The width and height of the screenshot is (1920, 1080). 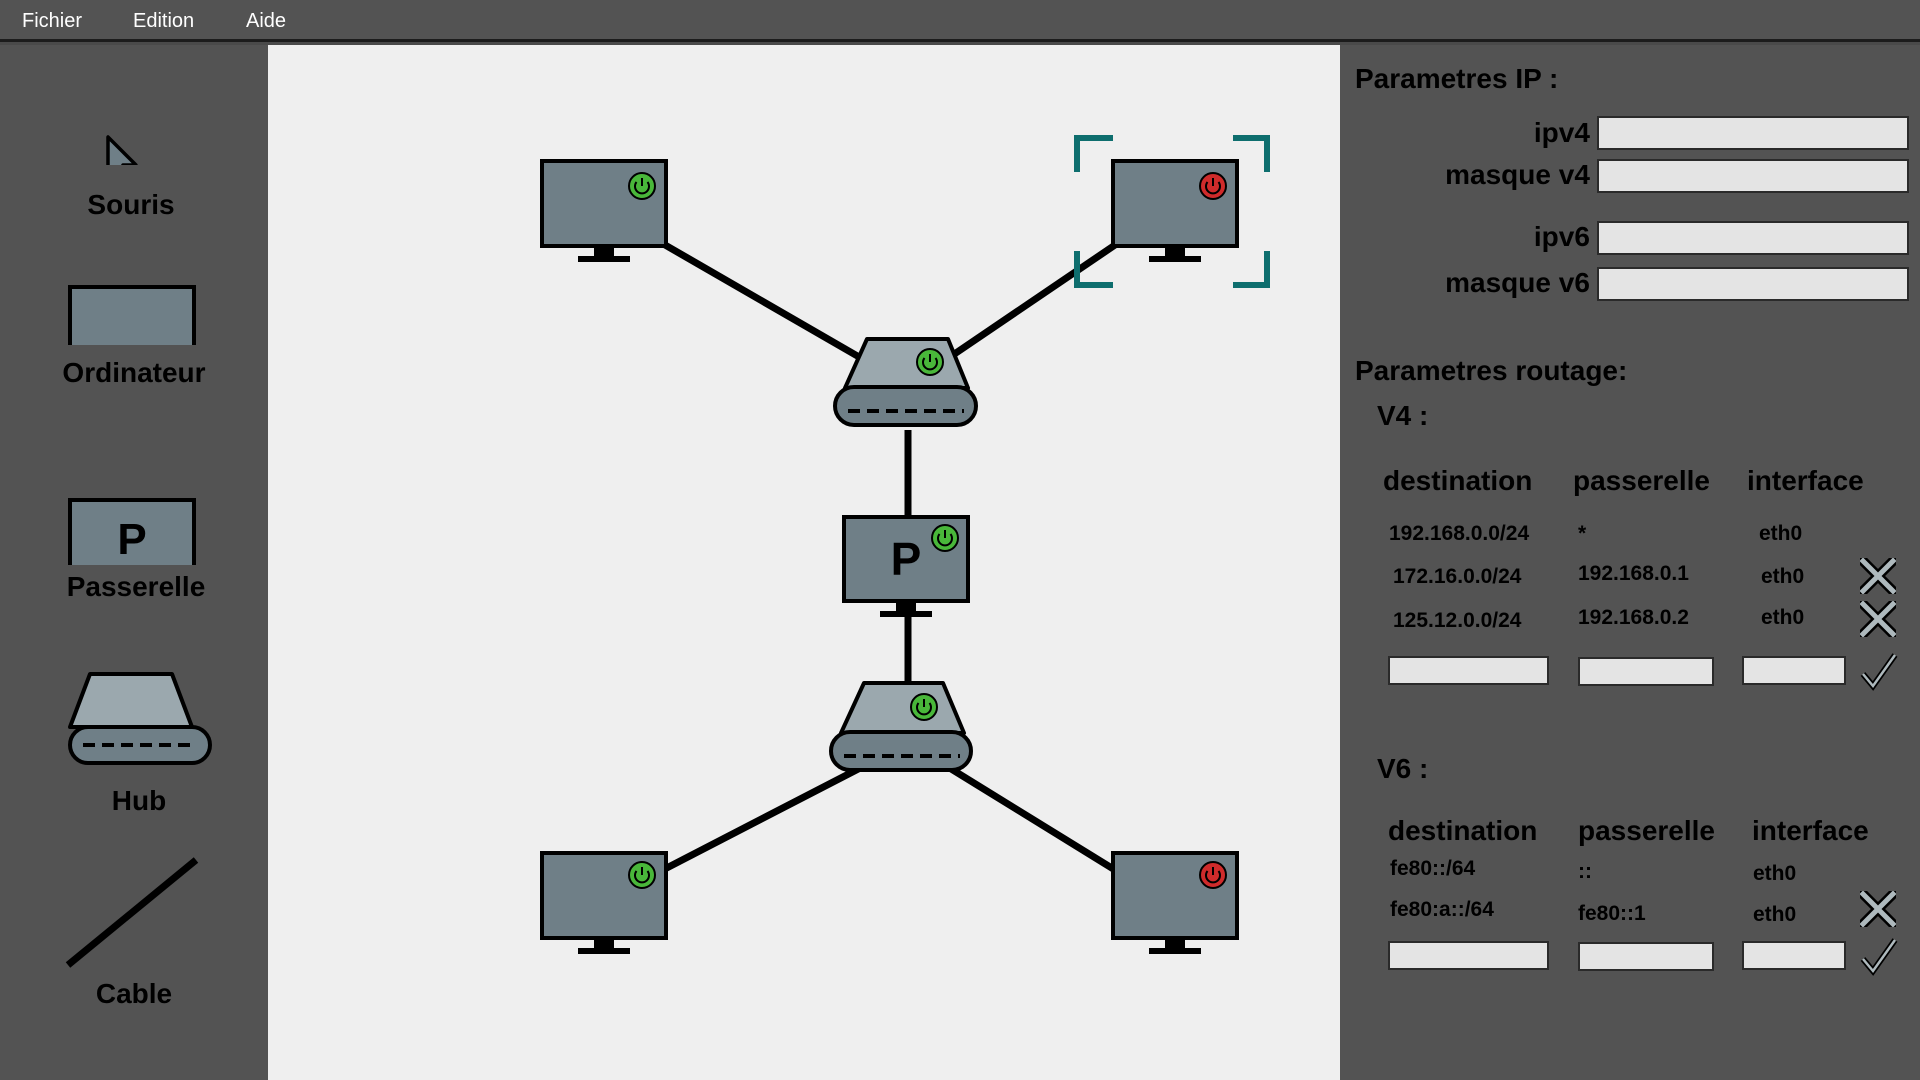 What do you see at coordinates (131, 204) in the screenshot?
I see `tool-mouse-label: Souris` at bounding box center [131, 204].